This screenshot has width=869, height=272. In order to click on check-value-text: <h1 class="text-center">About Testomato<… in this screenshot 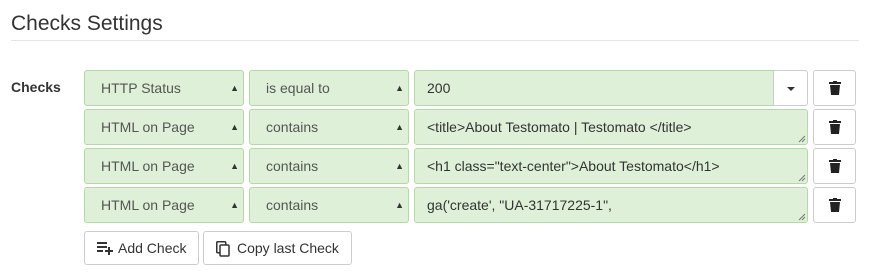, I will do `click(573, 166)`.